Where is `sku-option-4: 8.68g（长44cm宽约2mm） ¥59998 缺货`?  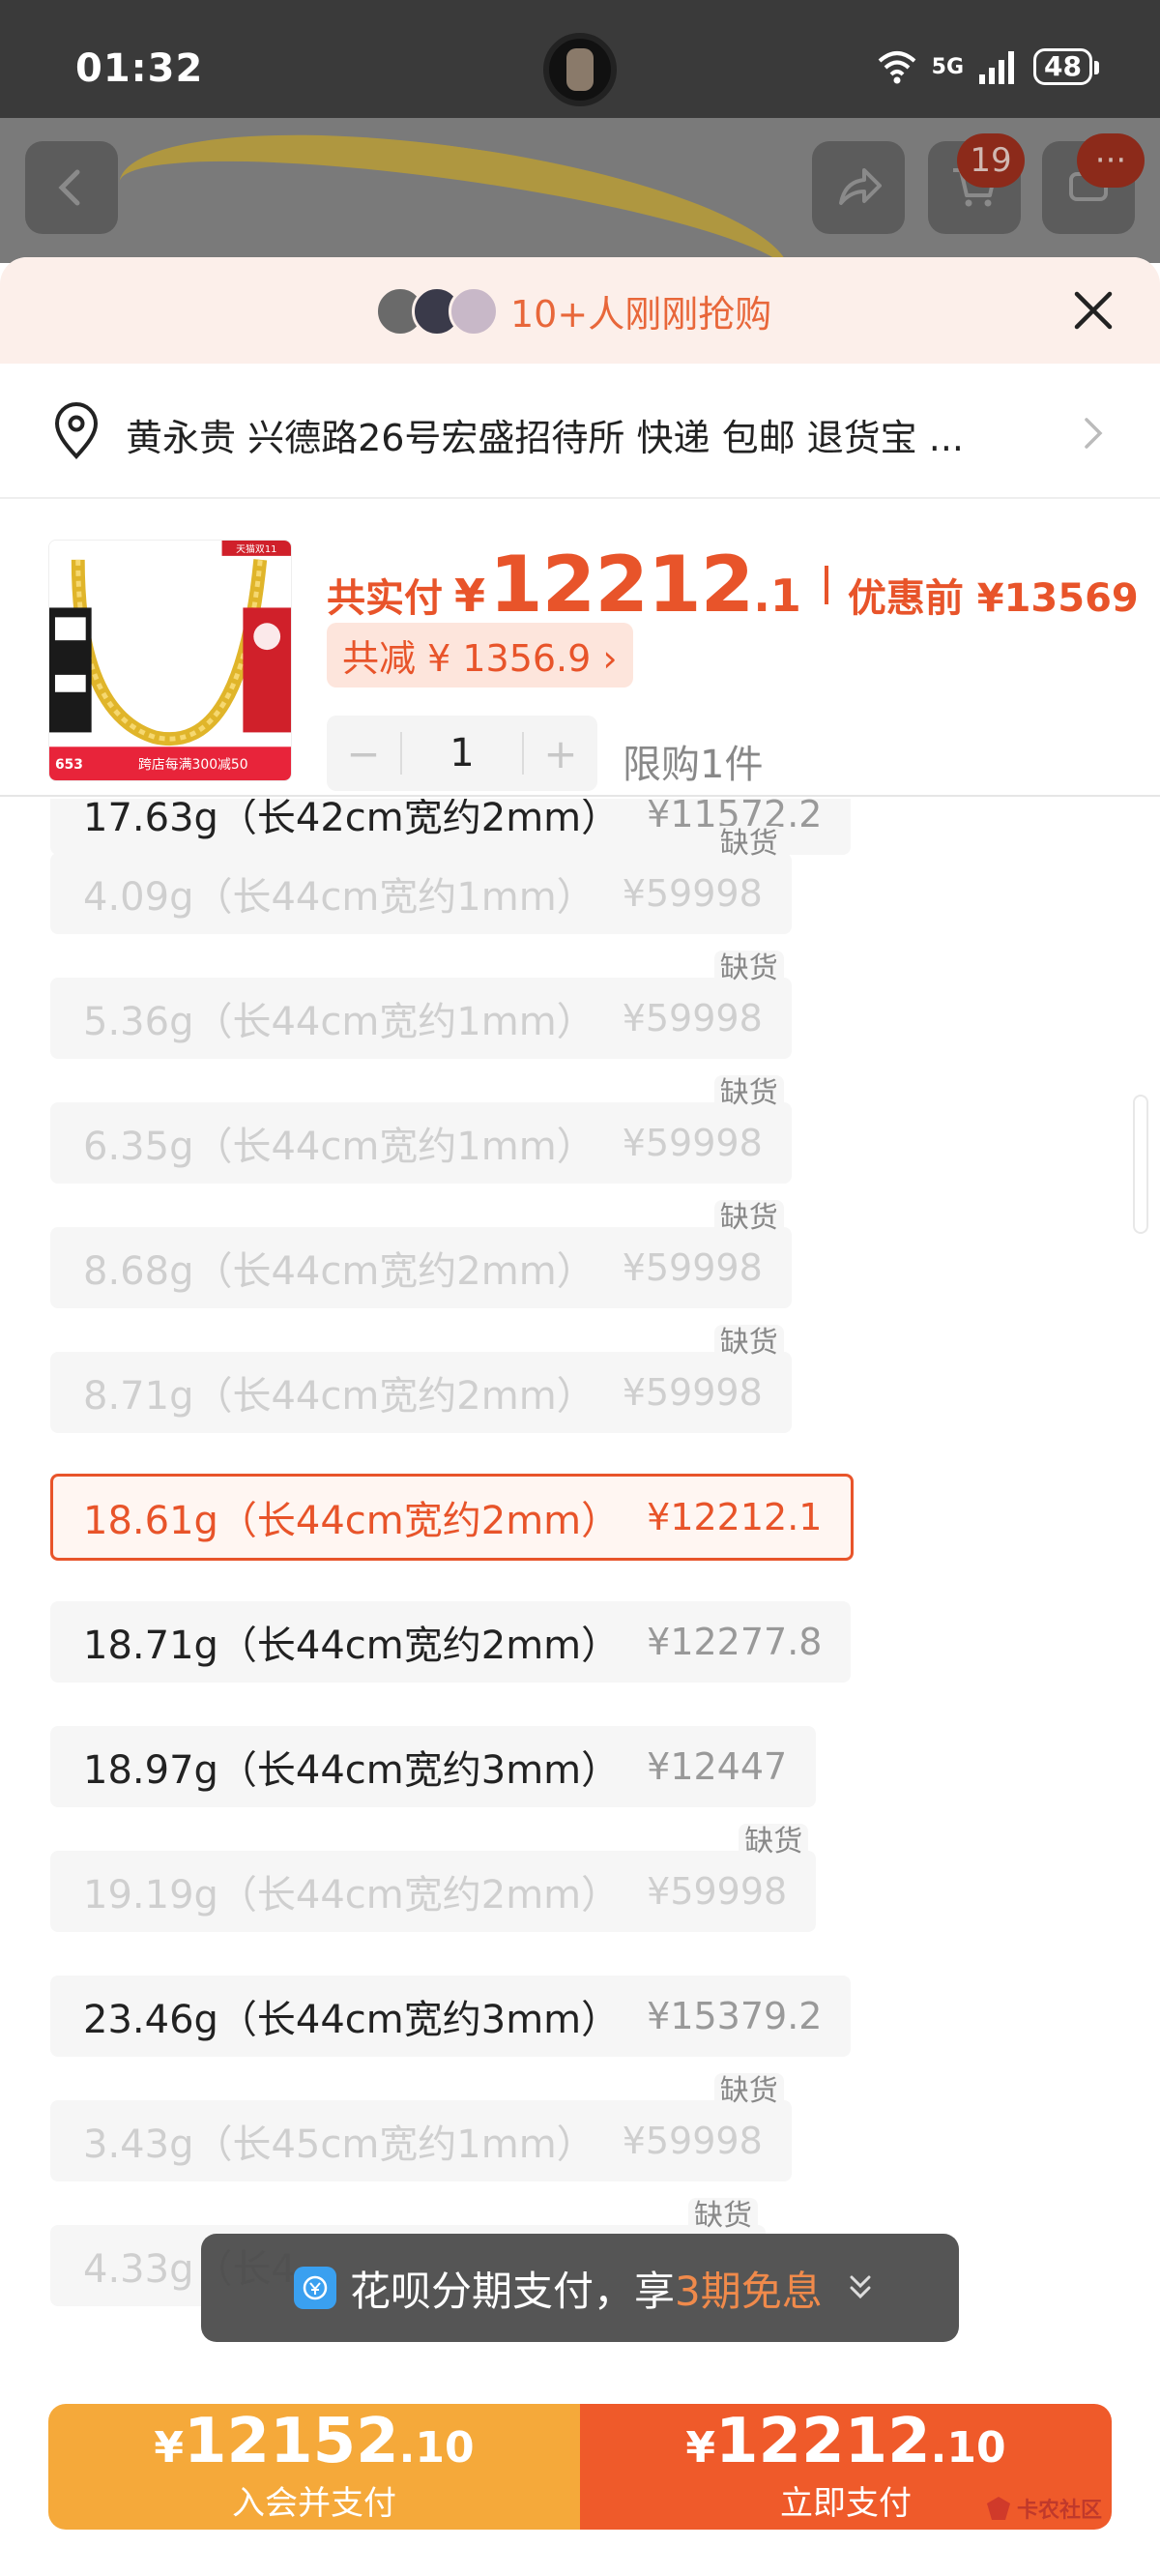 sku-option-4: 8.68g（长44cm宽约2mm） ¥59998 缺货 is located at coordinates (421, 1254).